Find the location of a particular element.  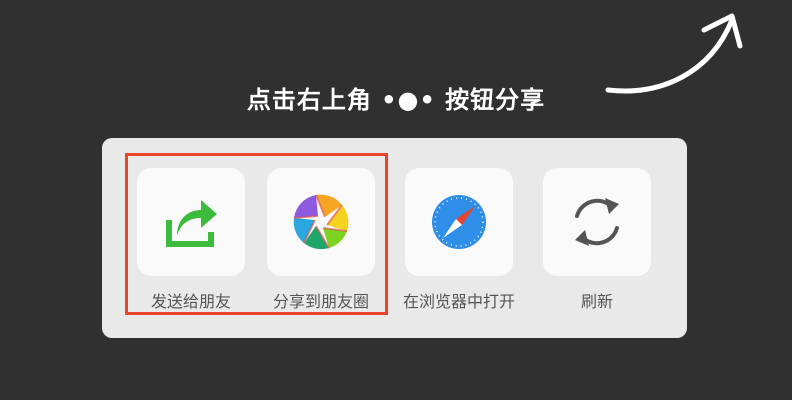

open-in-browser-label: 在浏览器中打开 is located at coordinates (459, 301).